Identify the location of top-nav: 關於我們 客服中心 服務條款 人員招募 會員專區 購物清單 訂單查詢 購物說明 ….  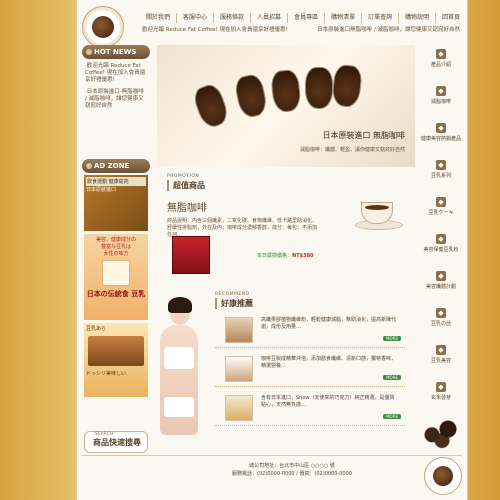
(303, 18).